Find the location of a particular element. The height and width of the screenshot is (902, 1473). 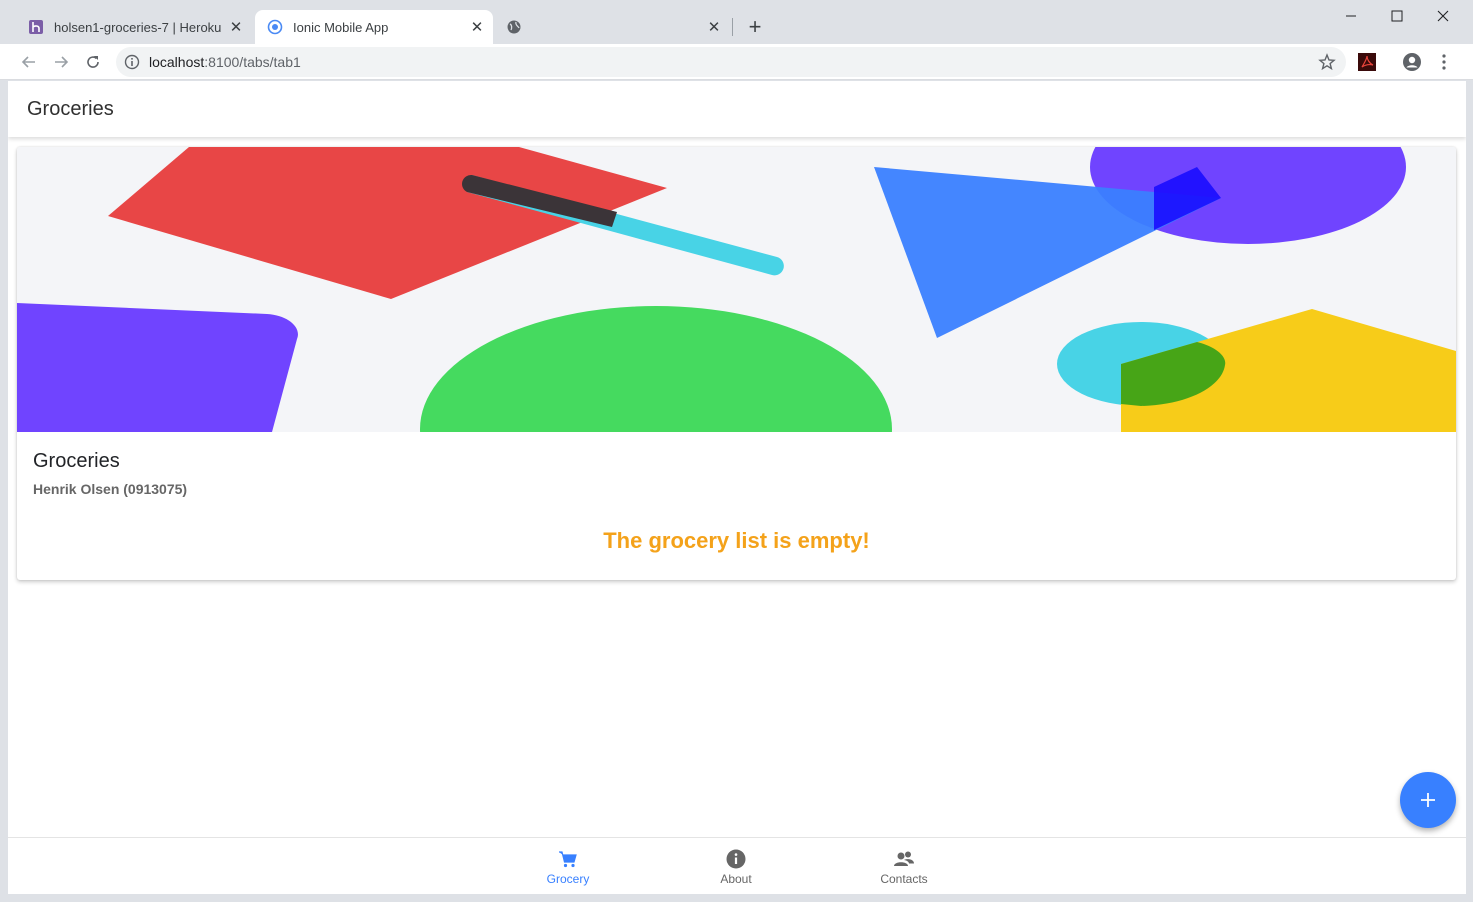

app-header: Groceries is located at coordinates (737, 109).